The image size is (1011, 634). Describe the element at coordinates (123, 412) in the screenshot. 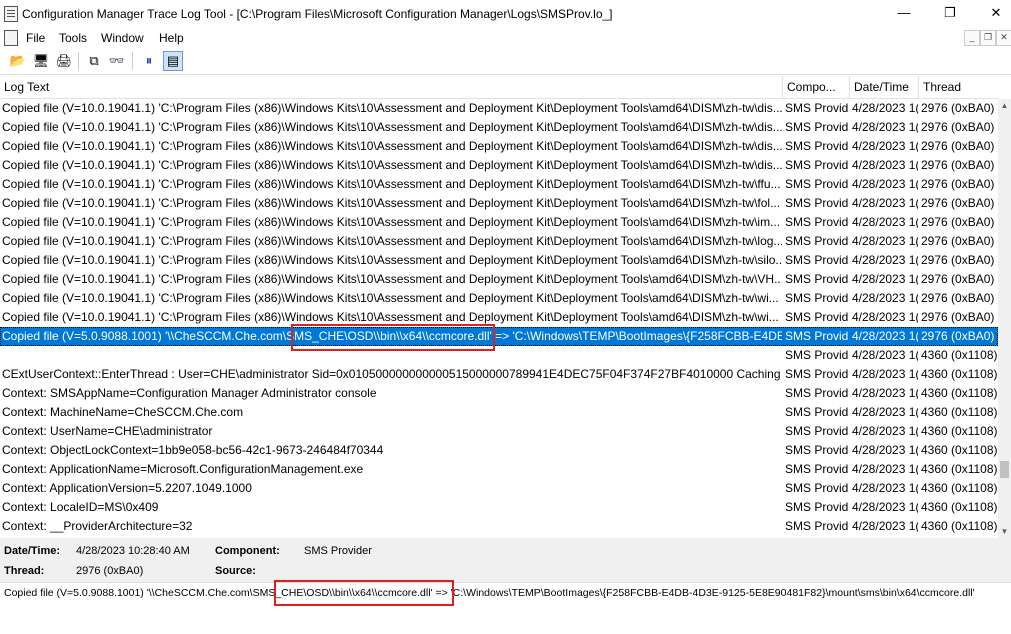

I see `cell-log-text: Context: MachineName=CheSCCM.Che.com` at that location.